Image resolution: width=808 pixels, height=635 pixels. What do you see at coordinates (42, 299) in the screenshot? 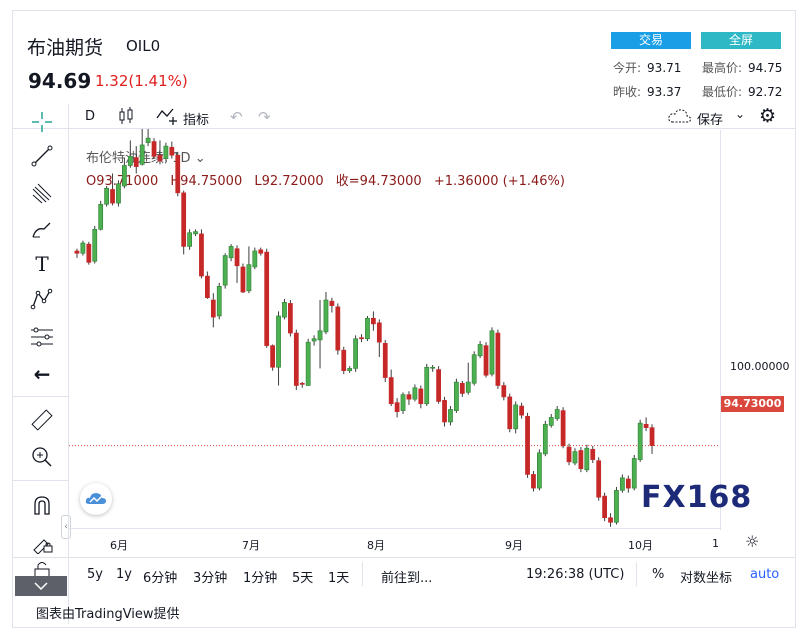
I see `pattern-icon` at bounding box center [42, 299].